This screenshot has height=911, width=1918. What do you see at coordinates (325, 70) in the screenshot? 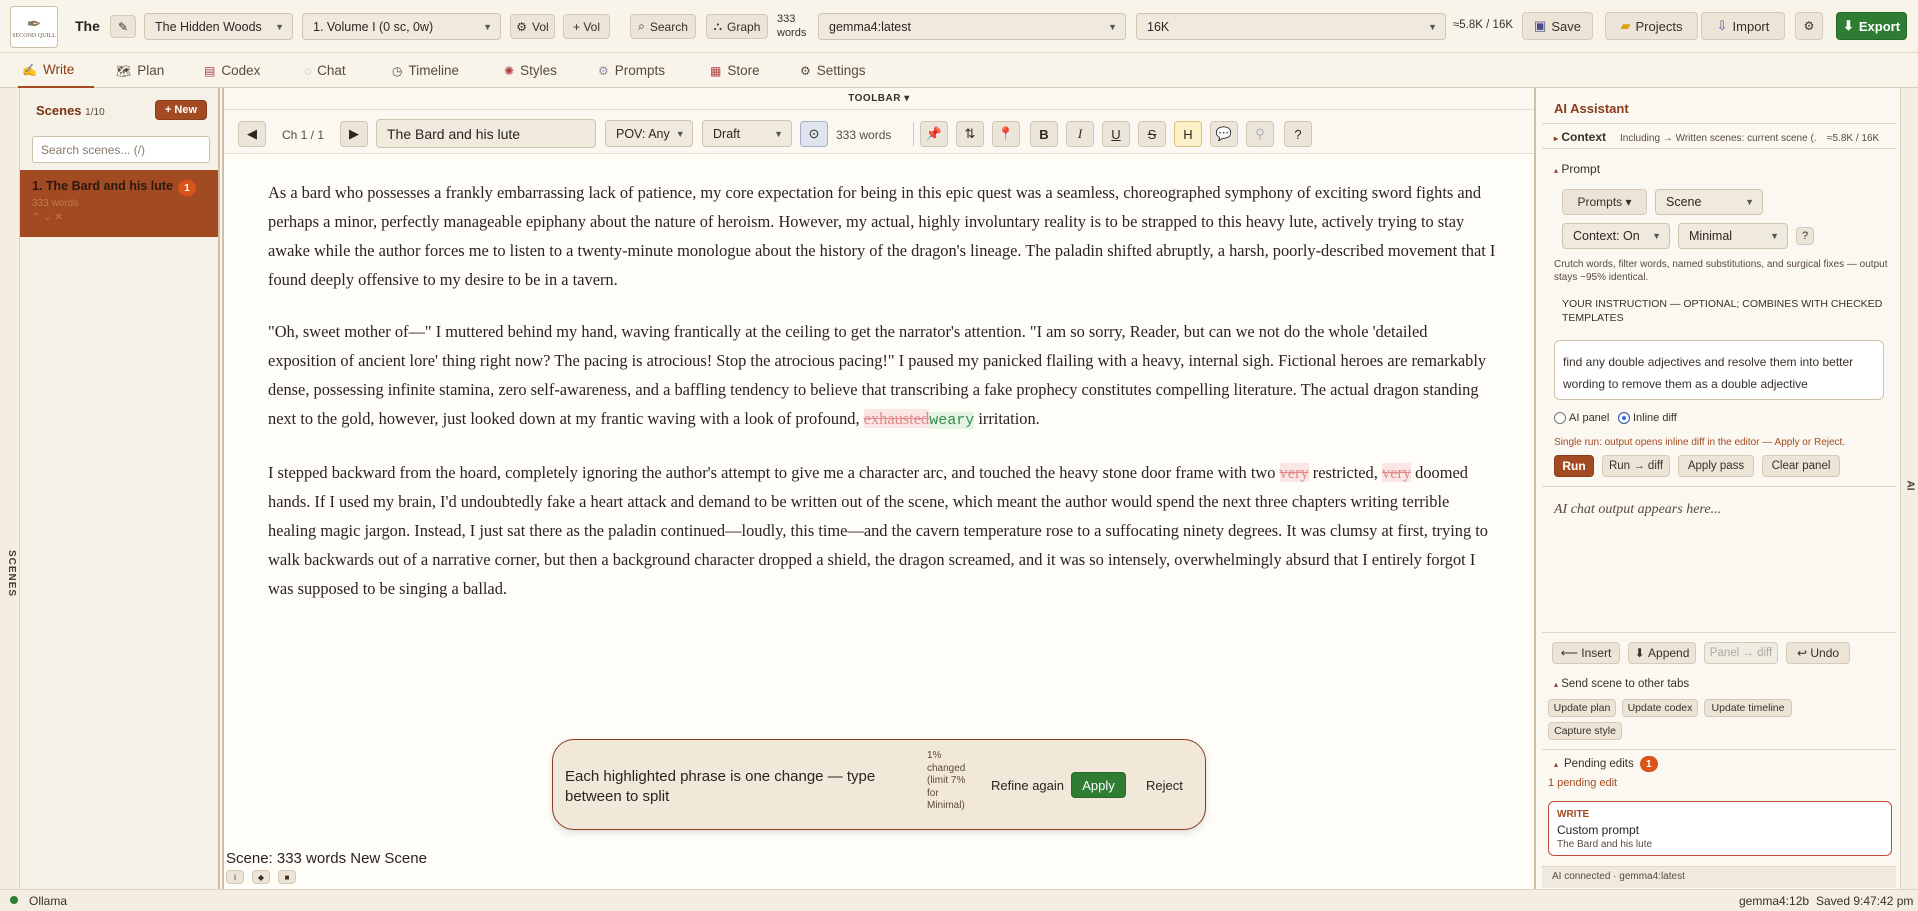
I see `tab-chat: ◌ Chat` at bounding box center [325, 70].